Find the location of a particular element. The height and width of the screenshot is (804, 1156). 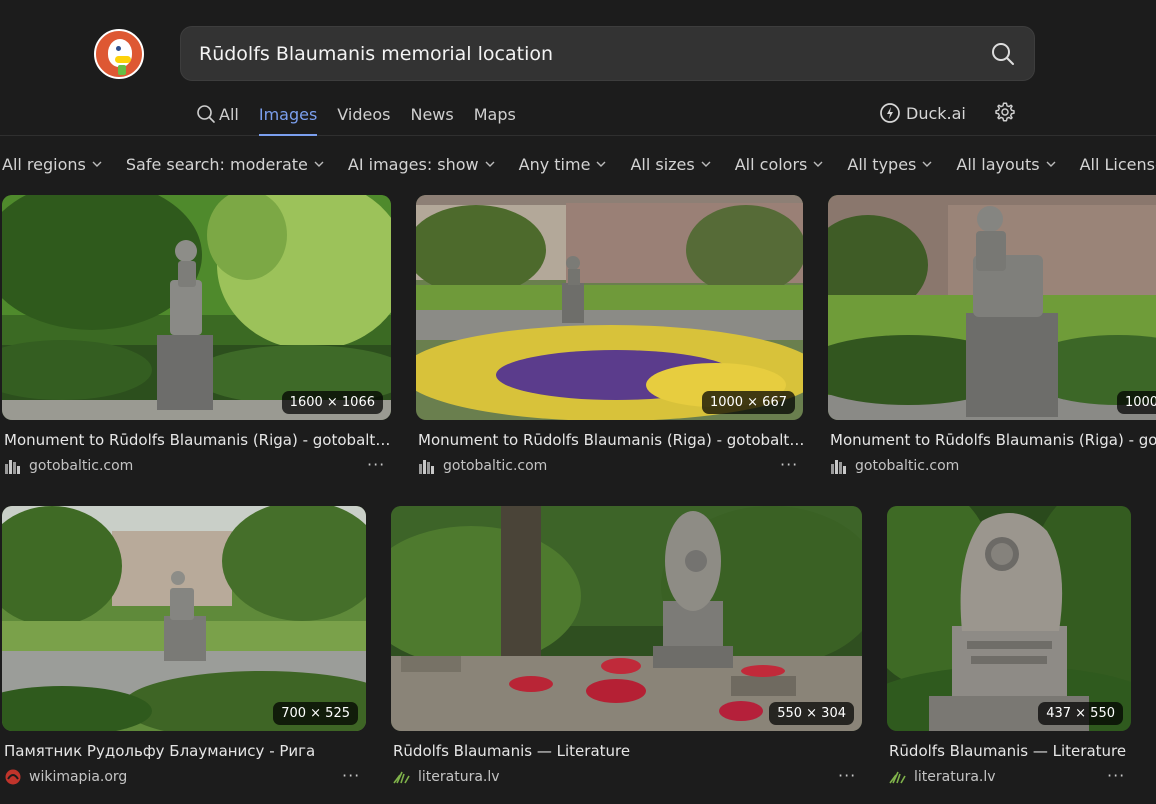

image-dimensions: 437 × 550 is located at coordinates (1080, 713).